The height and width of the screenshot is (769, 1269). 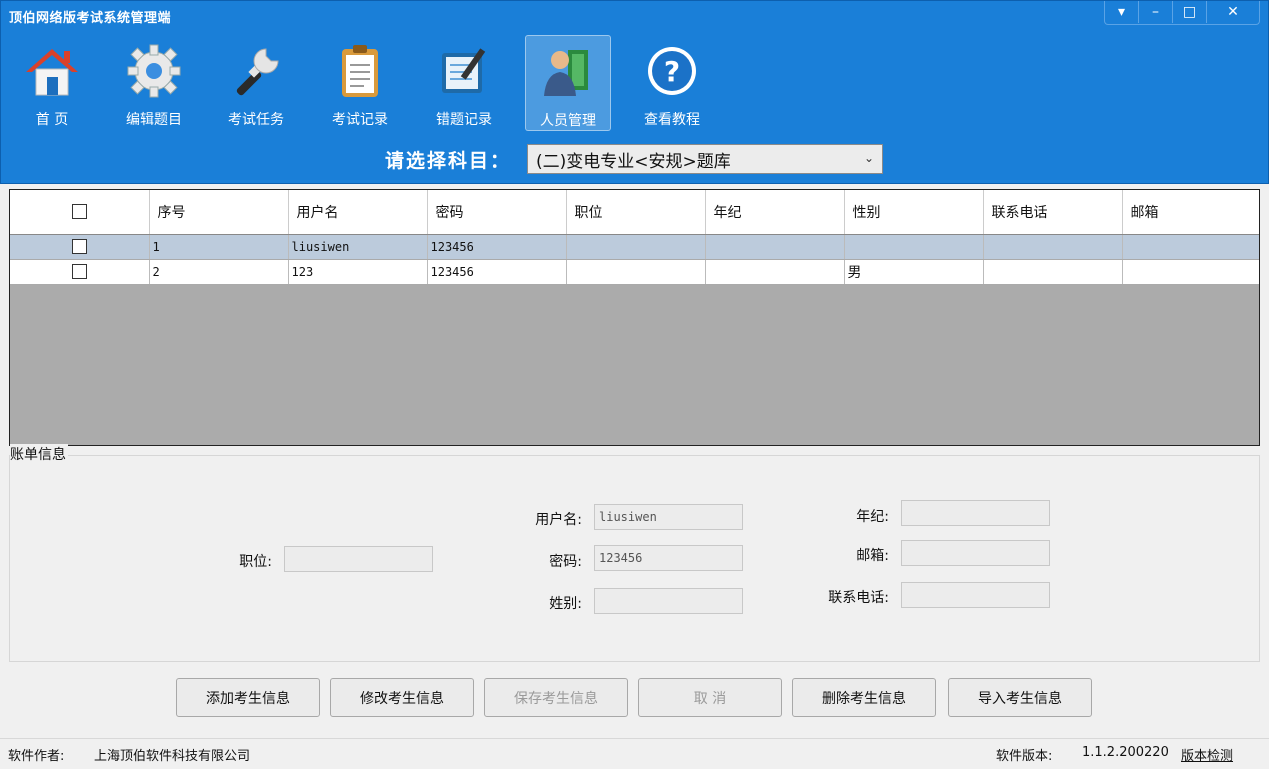 What do you see at coordinates (358, 212) in the screenshot?
I see `column-header-username: 用户名` at bounding box center [358, 212].